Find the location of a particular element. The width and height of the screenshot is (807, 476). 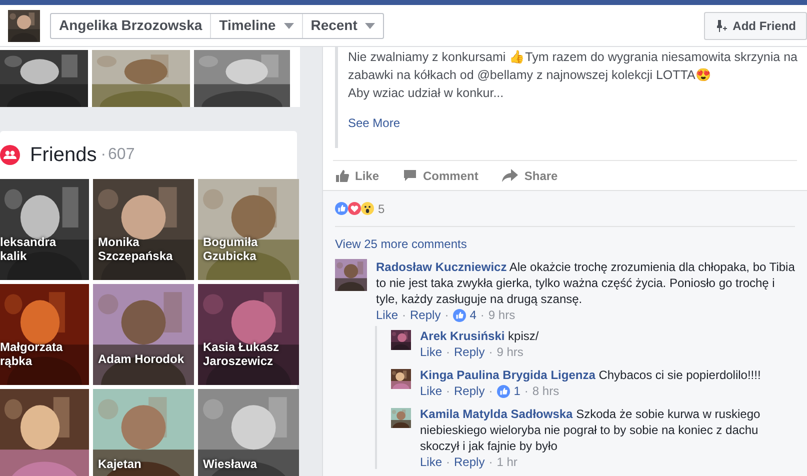

post-text-line: Nie zwalniamy z konkursami 👍Tym razem do wygrania niesamowita skrzynia na is located at coordinates (573, 57).